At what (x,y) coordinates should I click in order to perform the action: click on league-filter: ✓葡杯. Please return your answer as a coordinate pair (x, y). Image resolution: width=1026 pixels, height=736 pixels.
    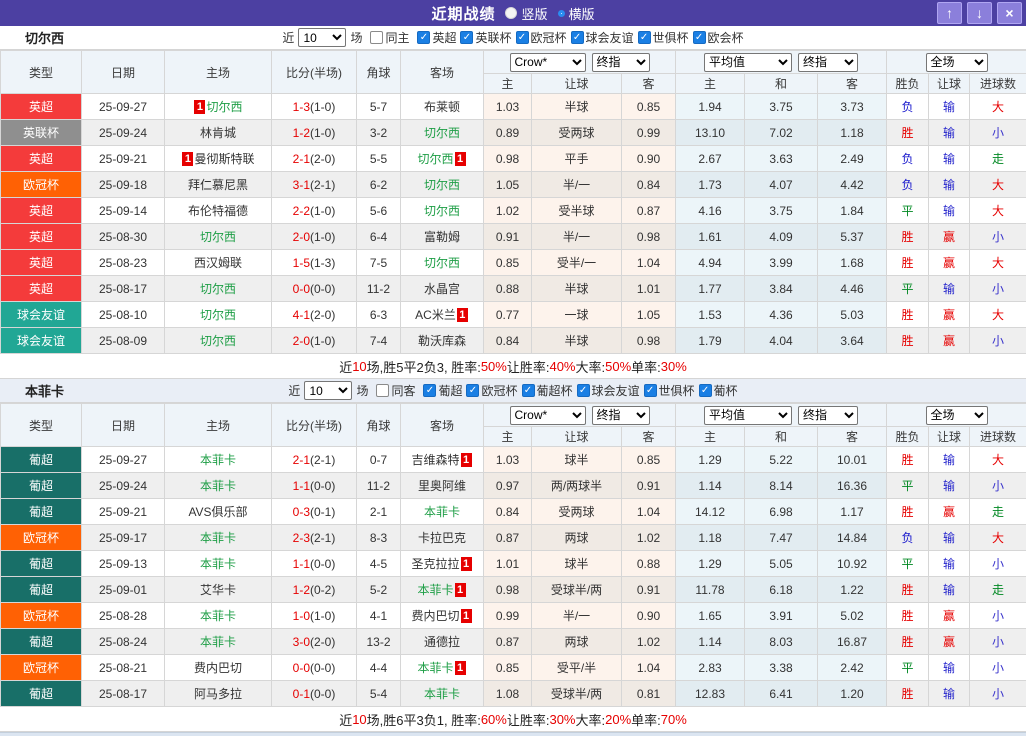
    Looking at the image, I should click on (718, 390).